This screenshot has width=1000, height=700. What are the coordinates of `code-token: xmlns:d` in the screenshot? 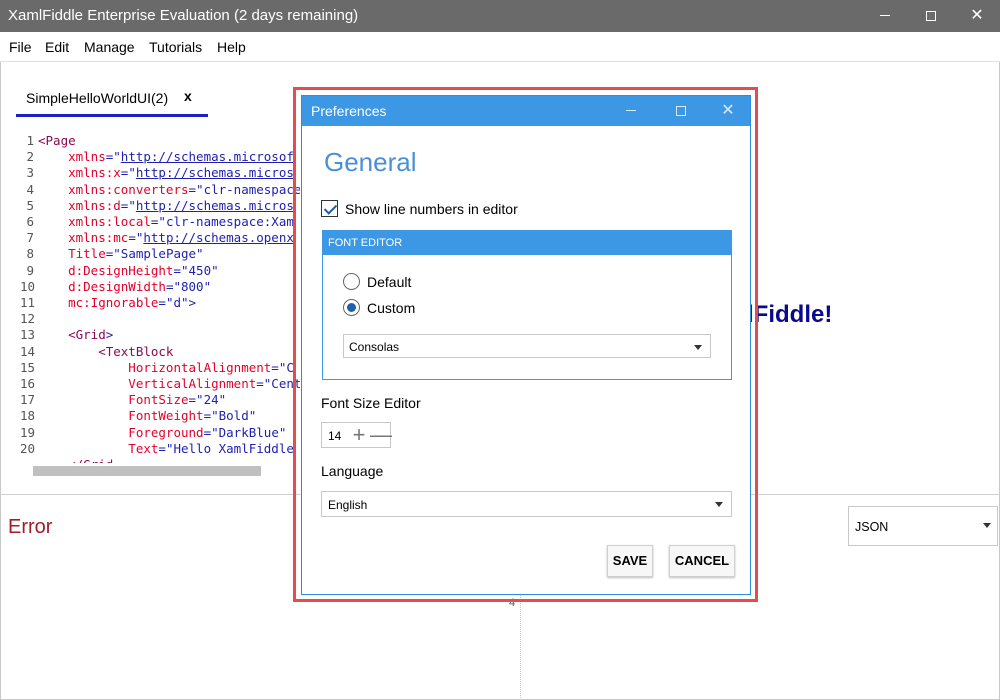 It's located at (79, 205).